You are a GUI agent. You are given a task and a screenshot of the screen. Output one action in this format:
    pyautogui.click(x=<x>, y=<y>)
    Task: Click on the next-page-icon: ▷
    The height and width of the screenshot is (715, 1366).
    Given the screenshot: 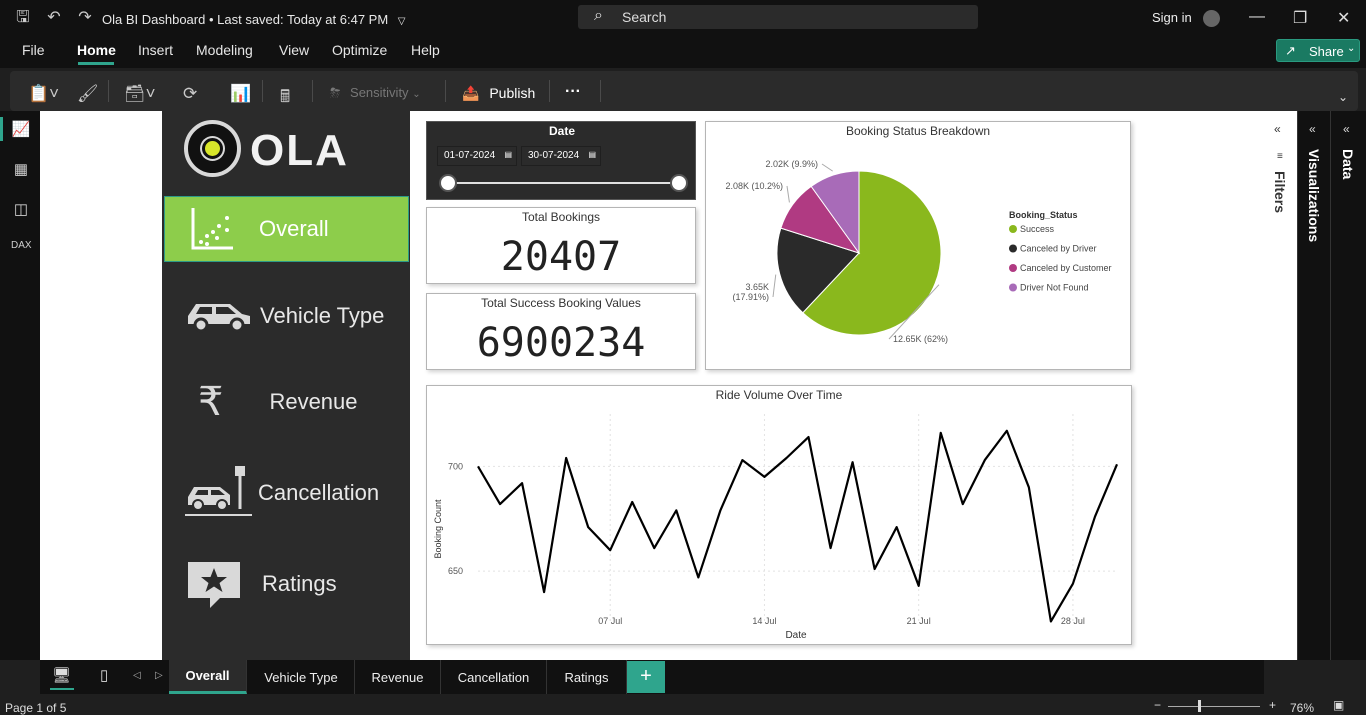 What is the action you would take?
    pyautogui.click(x=159, y=675)
    